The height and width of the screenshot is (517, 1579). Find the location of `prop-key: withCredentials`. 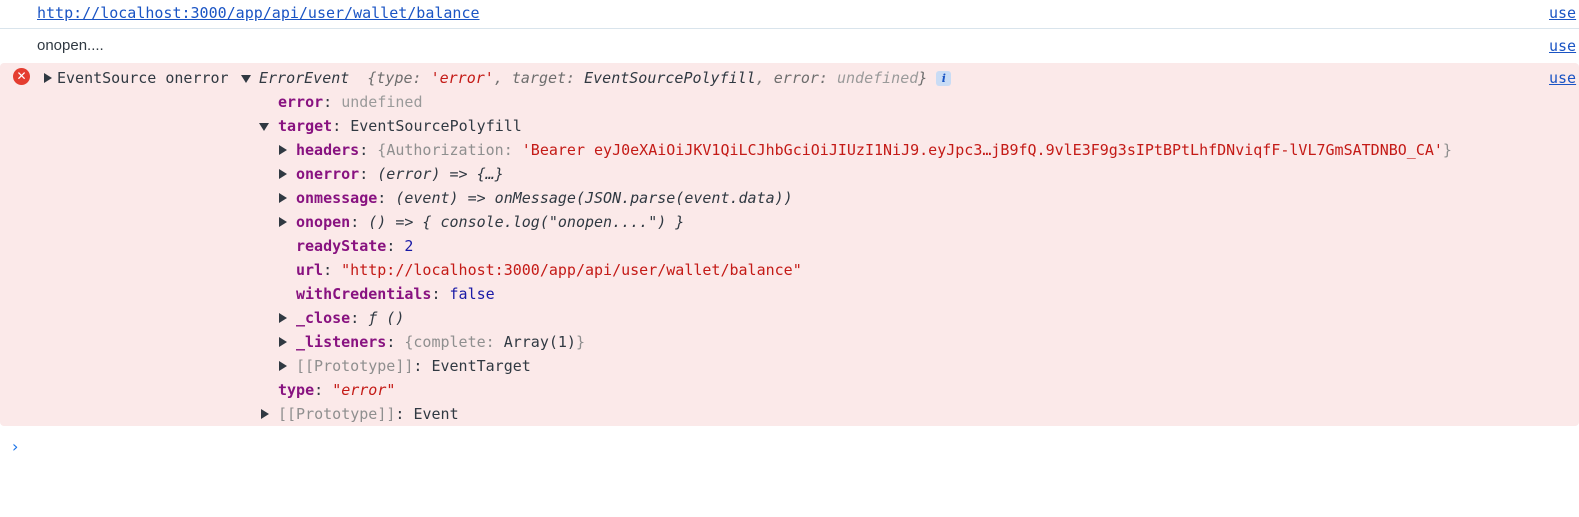

prop-key: withCredentials is located at coordinates (364, 294).